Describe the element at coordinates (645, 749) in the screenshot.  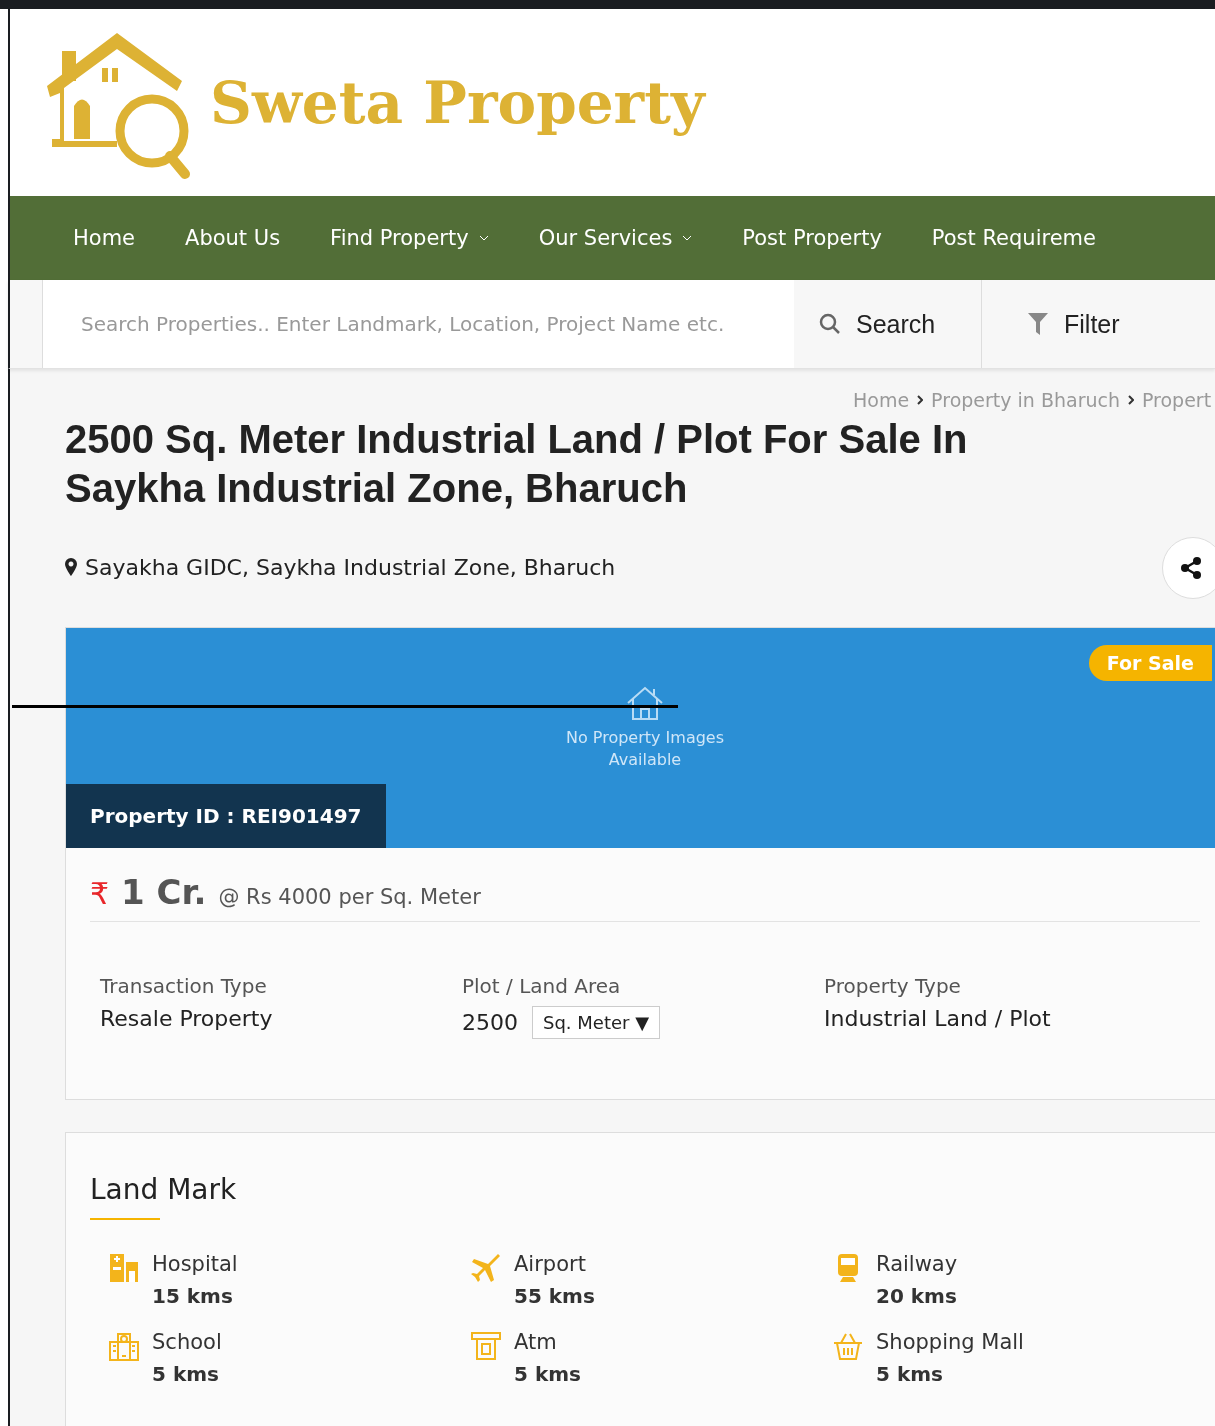
I see `no-images-message: No Property Images Available` at that location.